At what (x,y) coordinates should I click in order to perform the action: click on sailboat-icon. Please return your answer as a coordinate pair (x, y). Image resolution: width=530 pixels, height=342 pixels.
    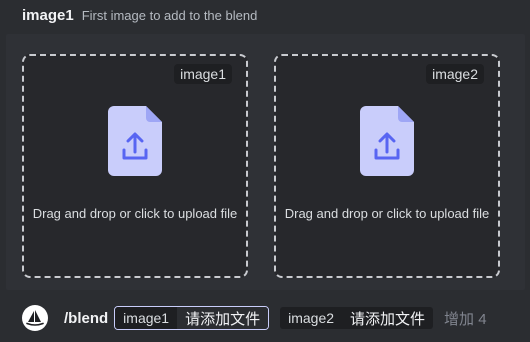
    Looking at the image, I should click on (35, 318).